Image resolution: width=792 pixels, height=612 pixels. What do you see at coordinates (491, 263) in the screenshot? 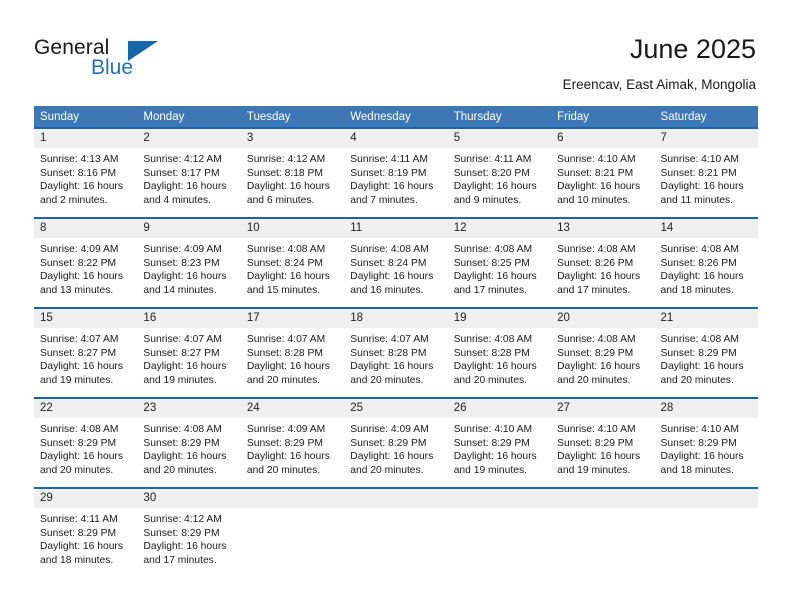
I see `sunset-time: Sunset: 8:25 PM` at bounding box center [491, 263].